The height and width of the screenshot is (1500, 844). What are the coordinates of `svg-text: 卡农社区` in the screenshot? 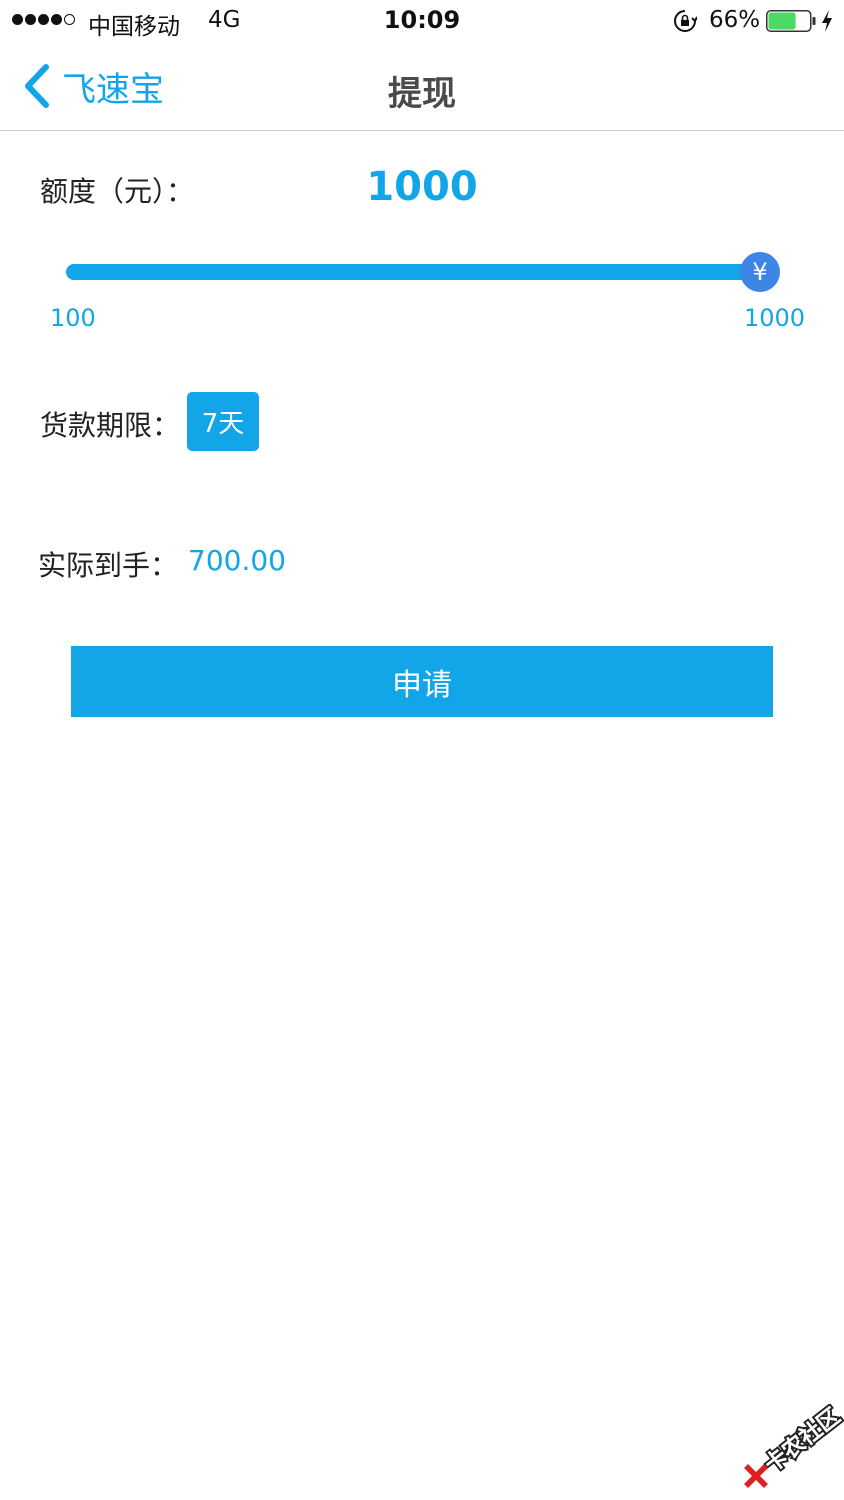 It's located at (802, 1441).